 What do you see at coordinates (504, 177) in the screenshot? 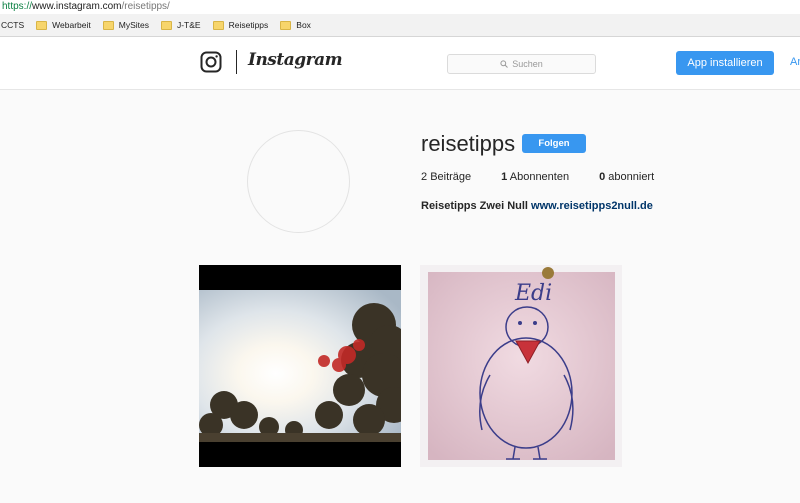
I see `followers-count: 1` at bounding box center [504, 177].